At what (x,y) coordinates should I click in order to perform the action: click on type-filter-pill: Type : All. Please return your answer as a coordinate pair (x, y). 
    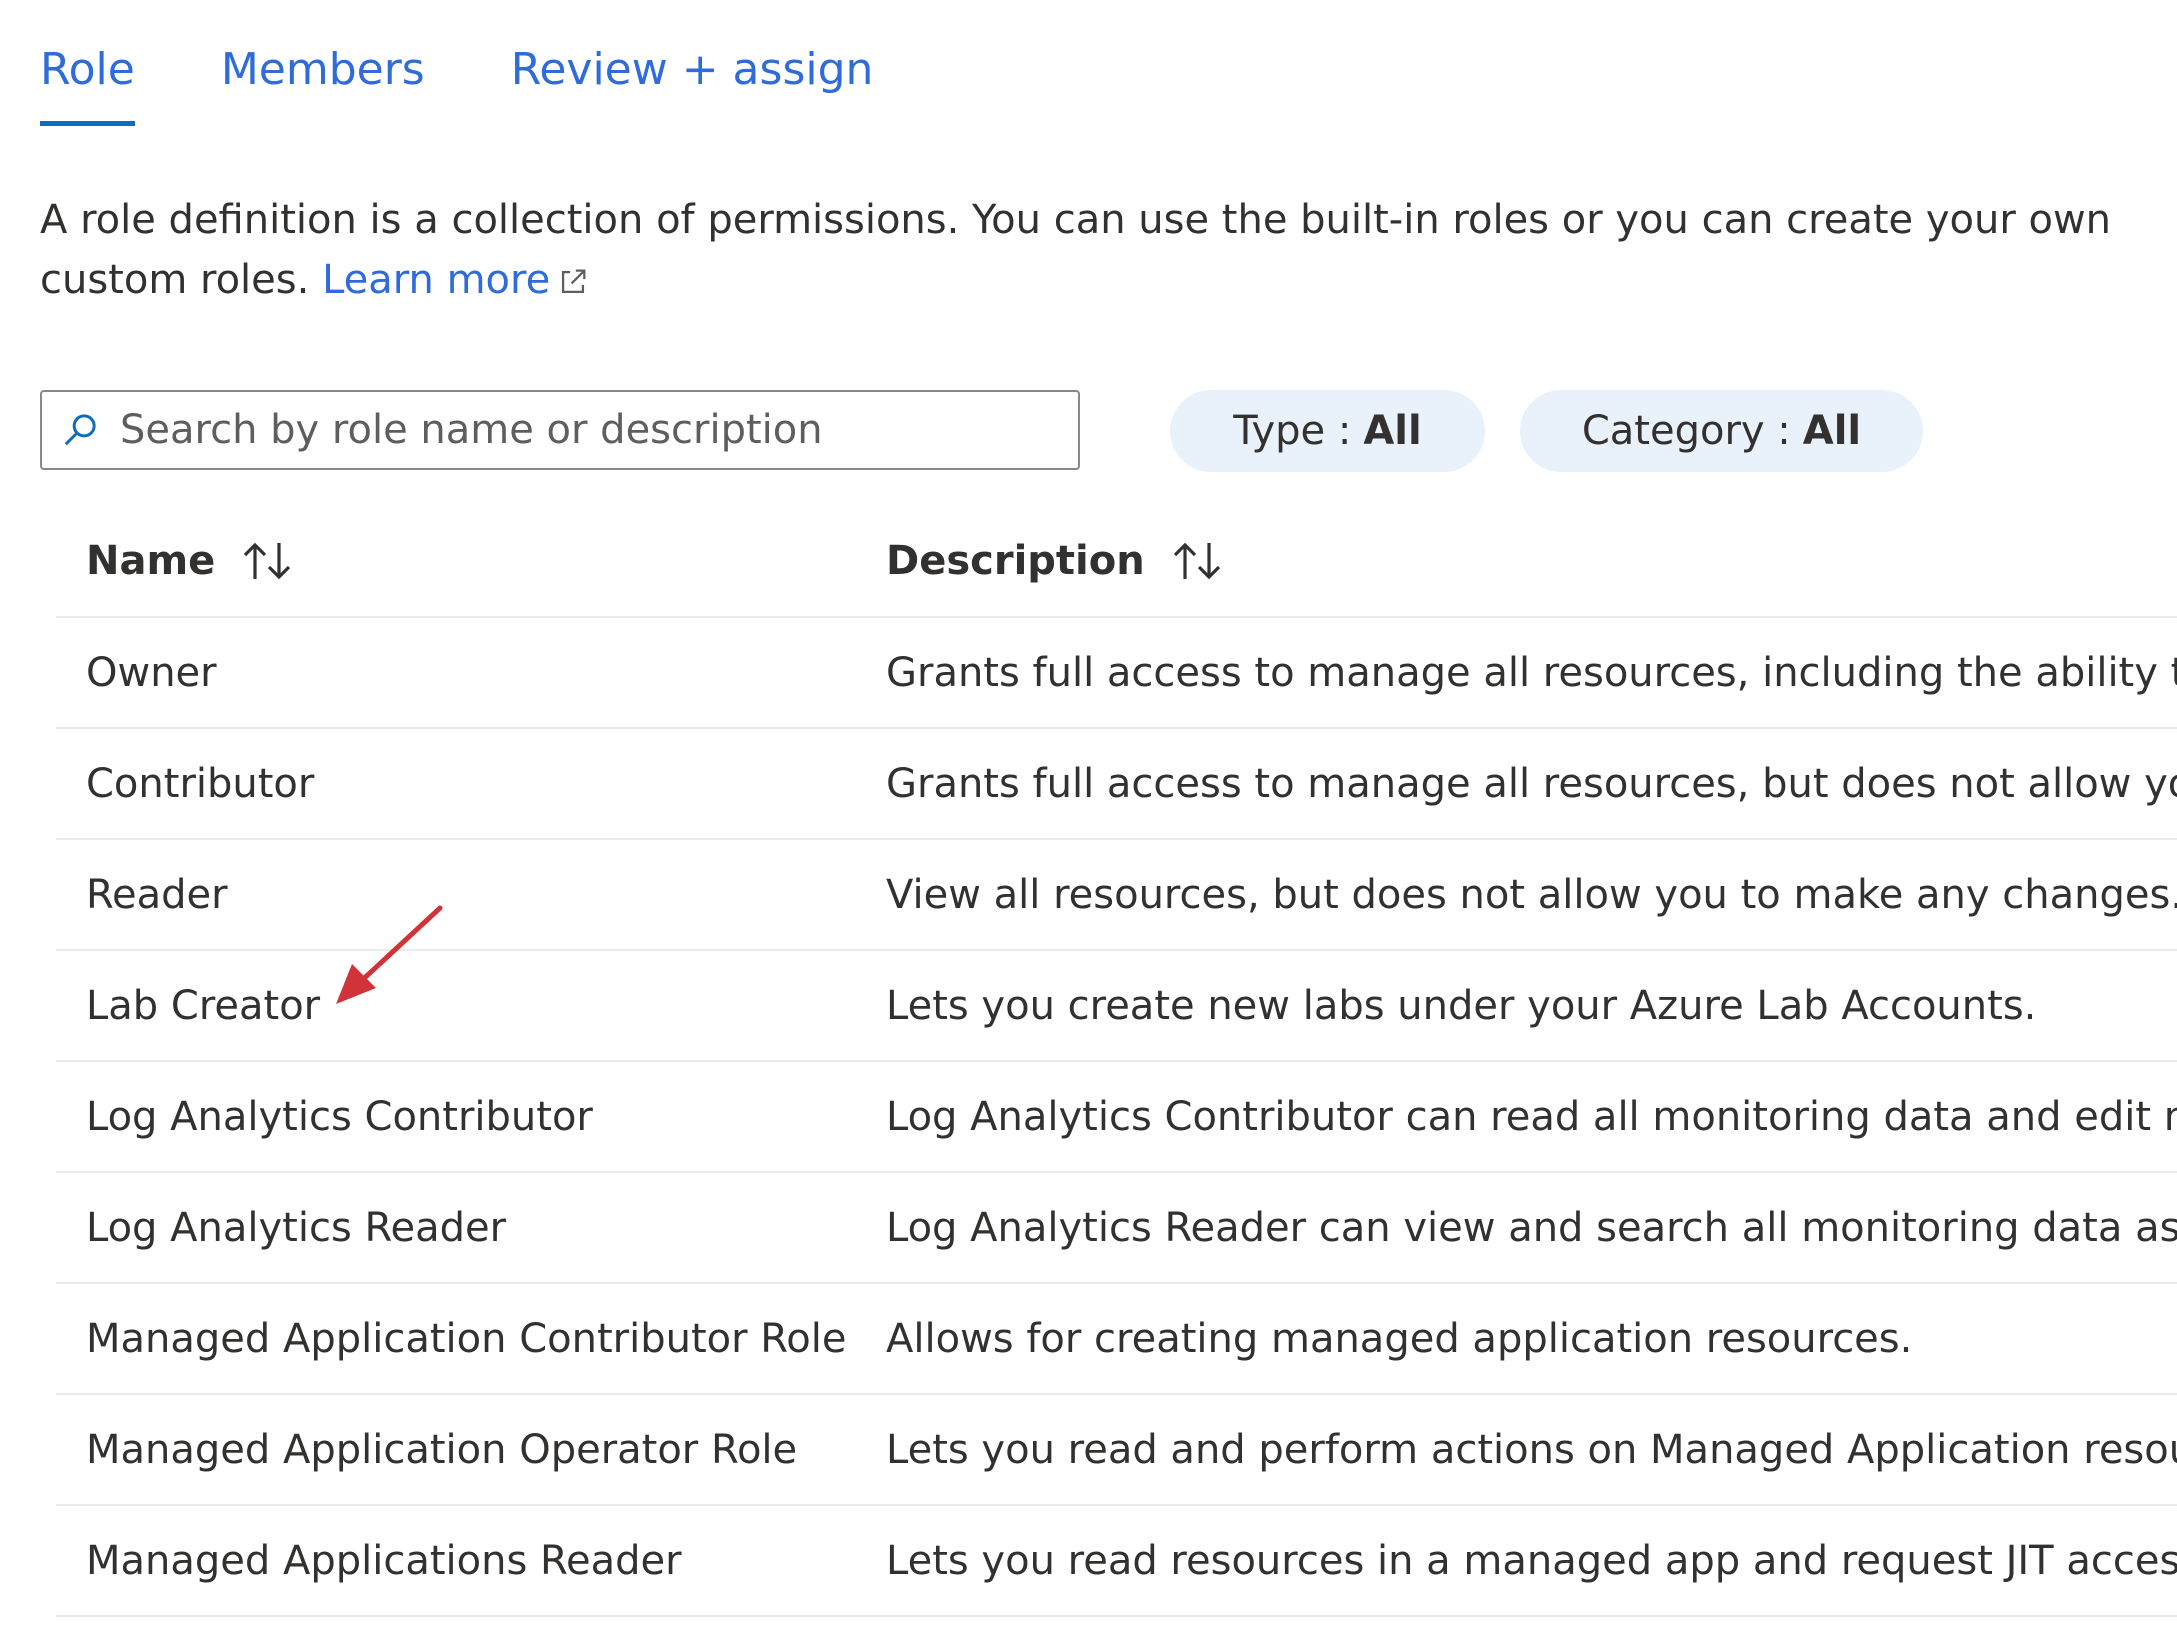
    Looking at the image, I should click on (1327, 431).